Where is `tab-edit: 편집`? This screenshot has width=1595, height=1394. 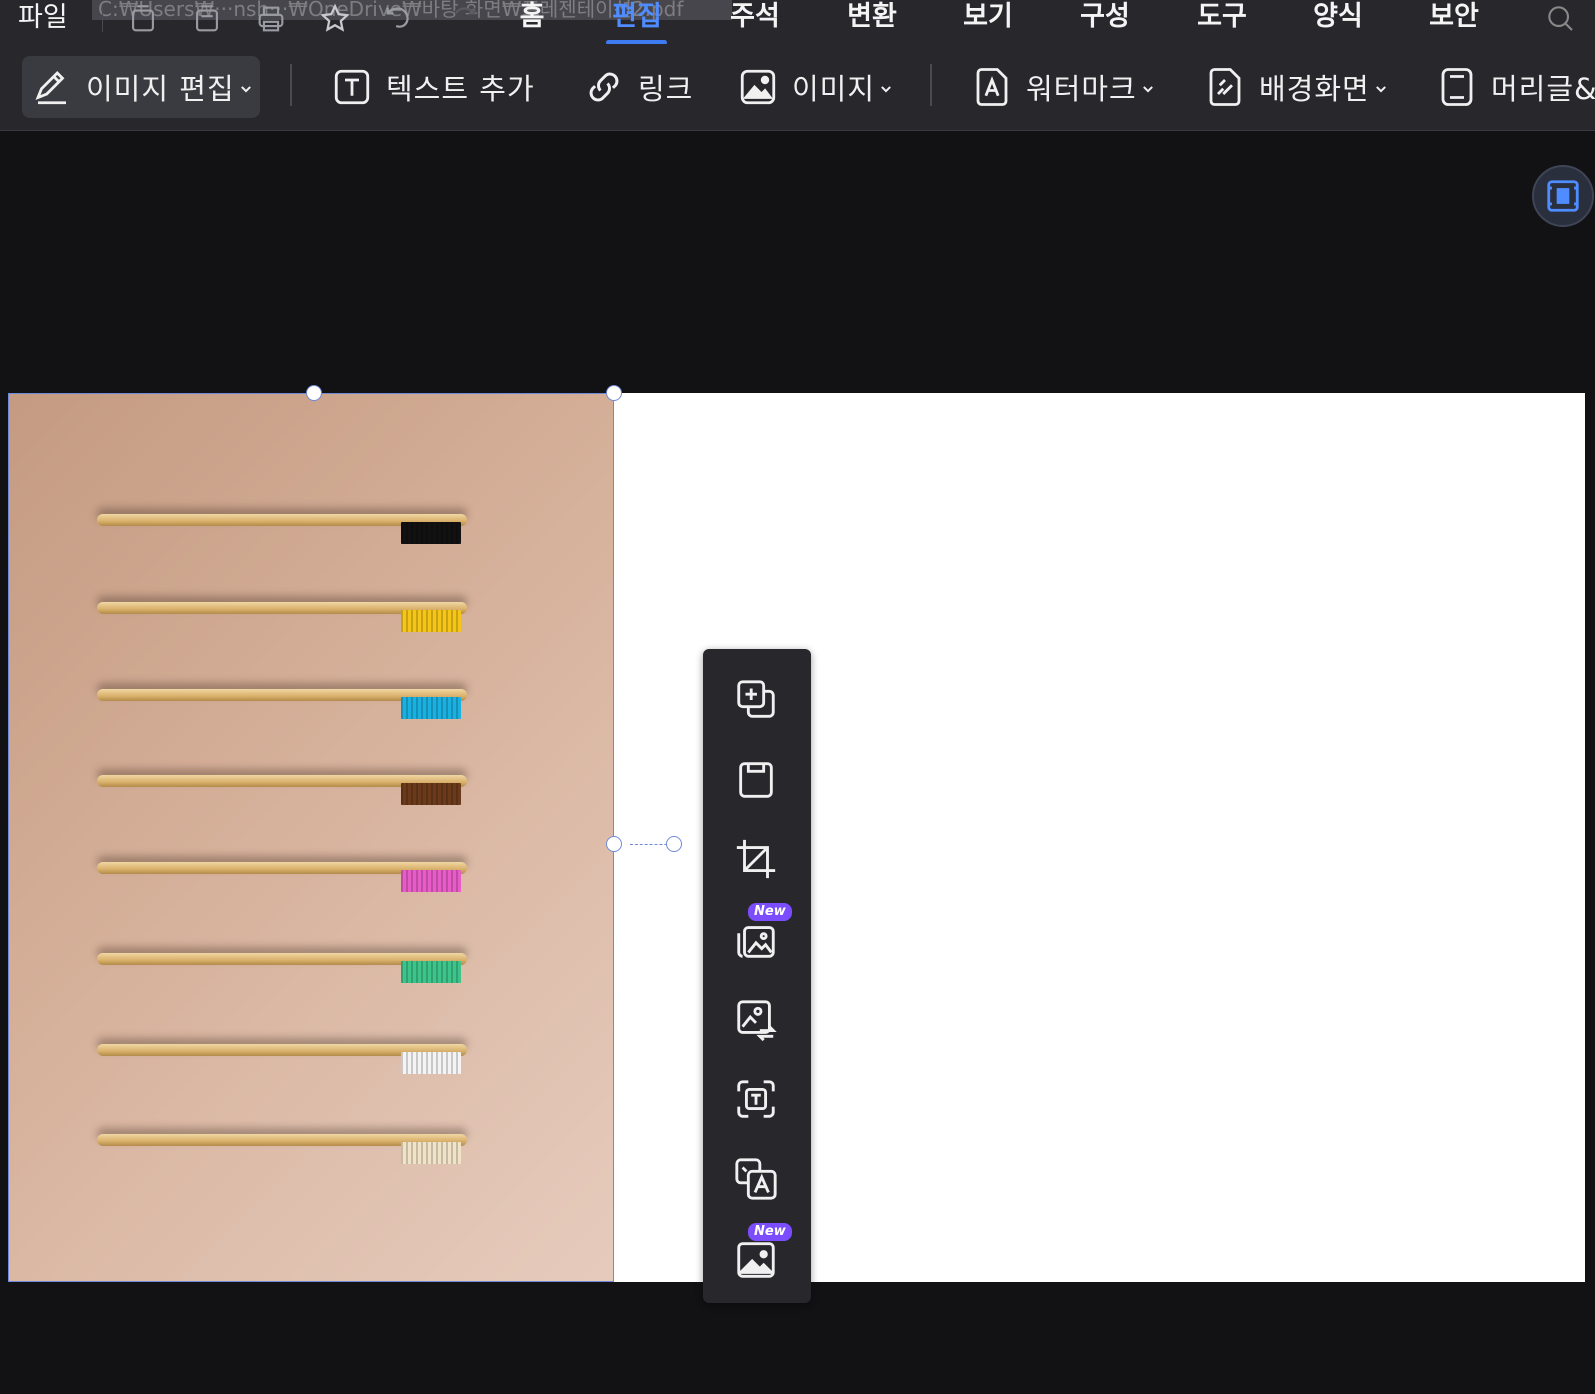
tab-edit: 편집 is located at coordinates (637, 17).